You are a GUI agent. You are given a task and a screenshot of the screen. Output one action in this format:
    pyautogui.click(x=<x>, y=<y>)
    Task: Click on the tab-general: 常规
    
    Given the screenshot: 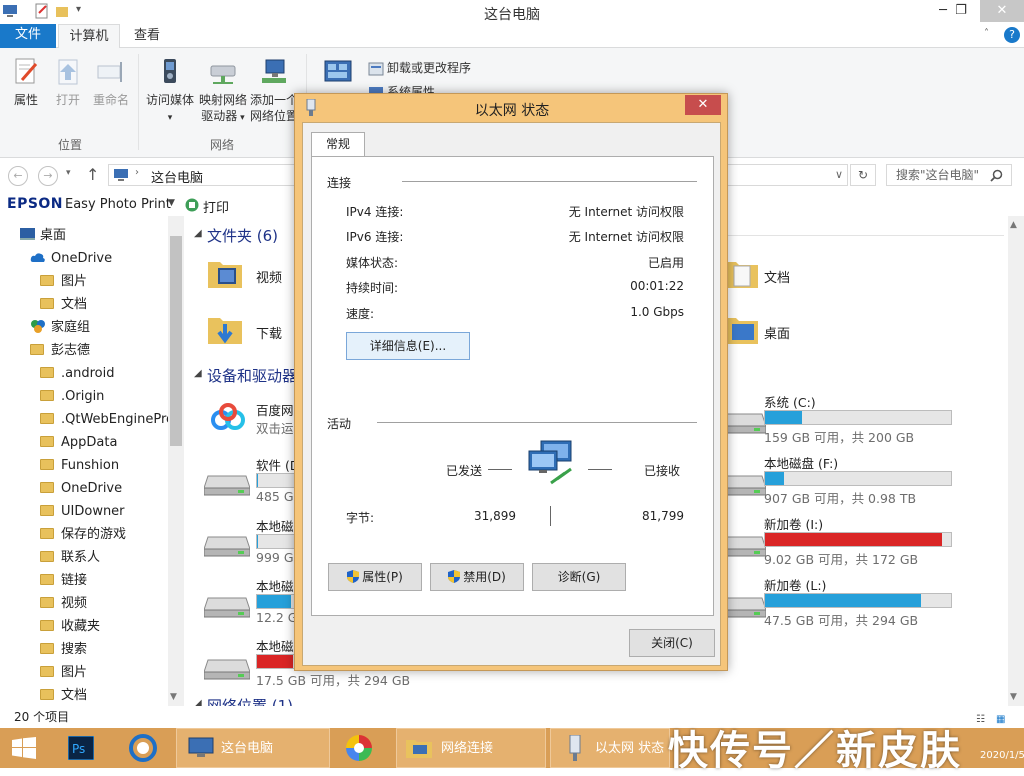 What is the action you would take?
    pyautogui.click(x=338, y=144)
    